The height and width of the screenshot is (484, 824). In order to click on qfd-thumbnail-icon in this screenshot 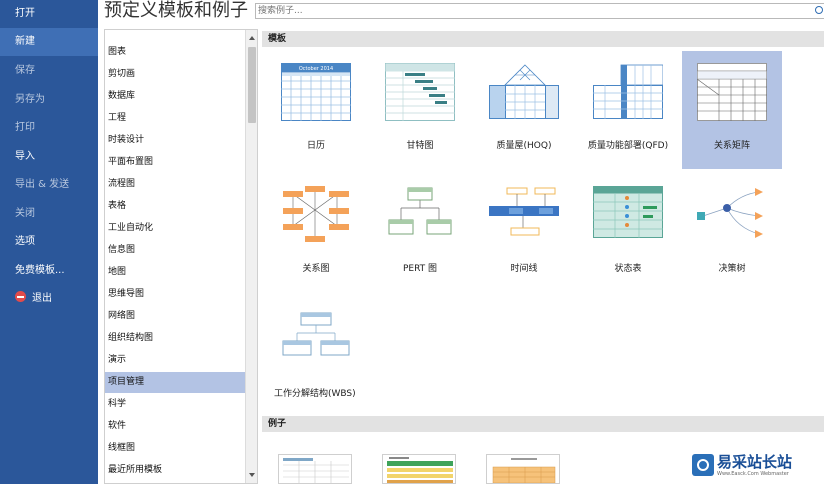, I will do `click(628, 91)`.